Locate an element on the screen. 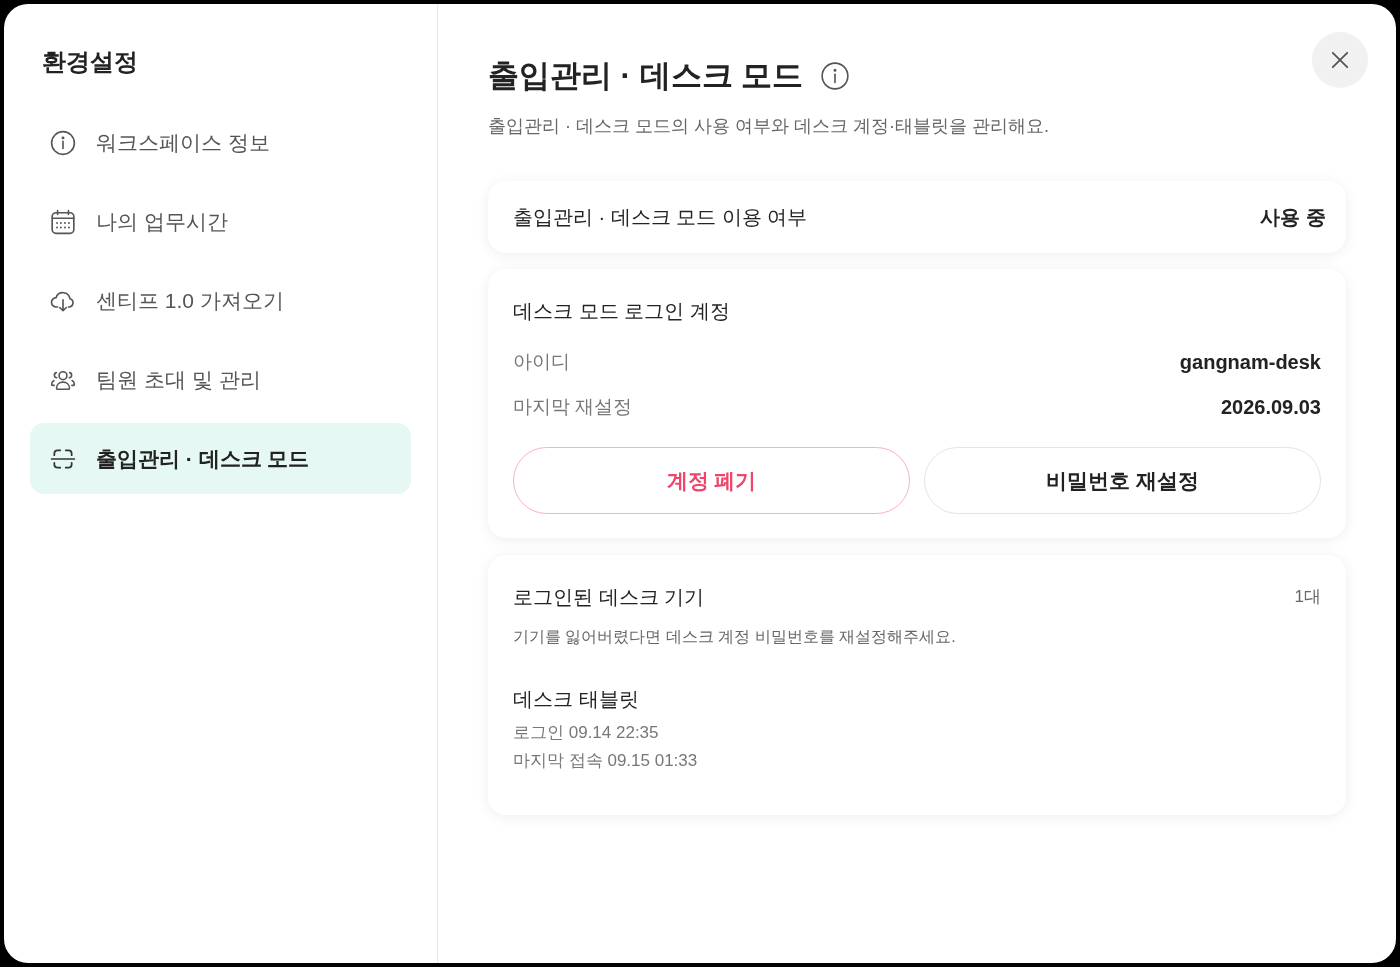  device-info: 로그인 09.14 22:35 is located at coordinates (586, 733).